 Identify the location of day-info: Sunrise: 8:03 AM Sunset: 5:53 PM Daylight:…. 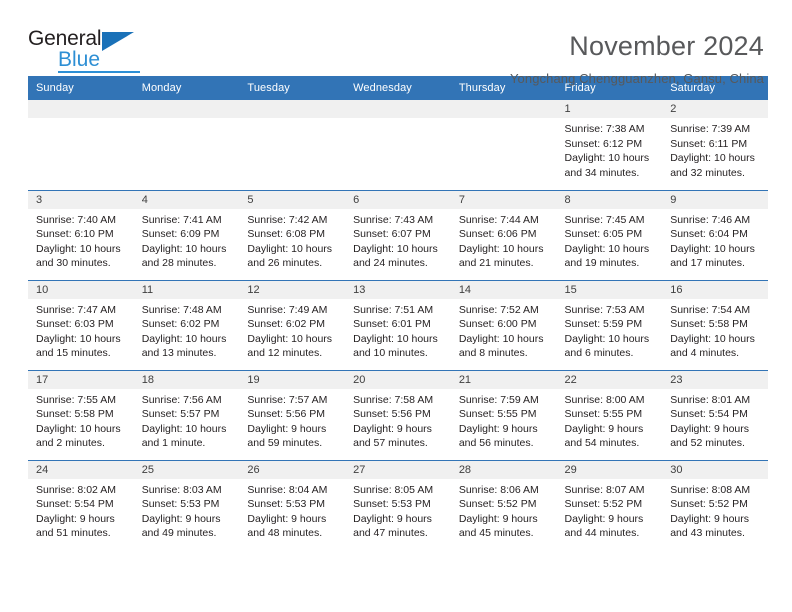
(187, 510).